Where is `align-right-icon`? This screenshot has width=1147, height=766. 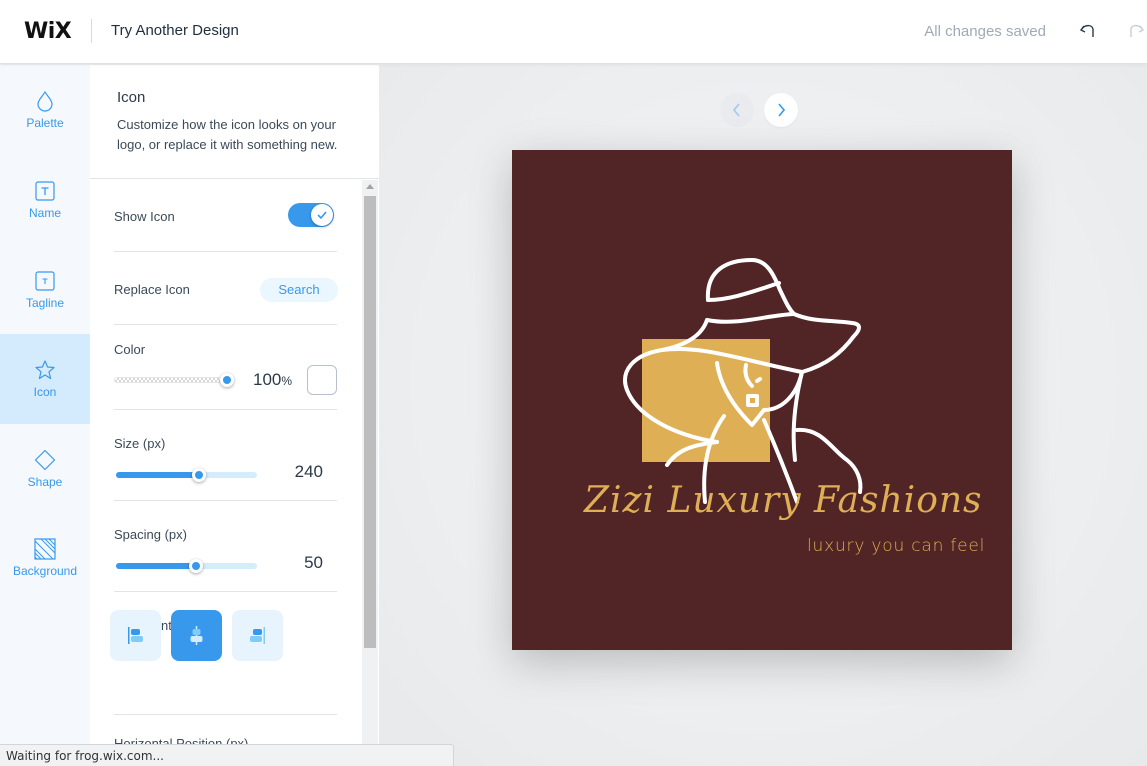 align-right-icon is located at coordinates (257, 635).